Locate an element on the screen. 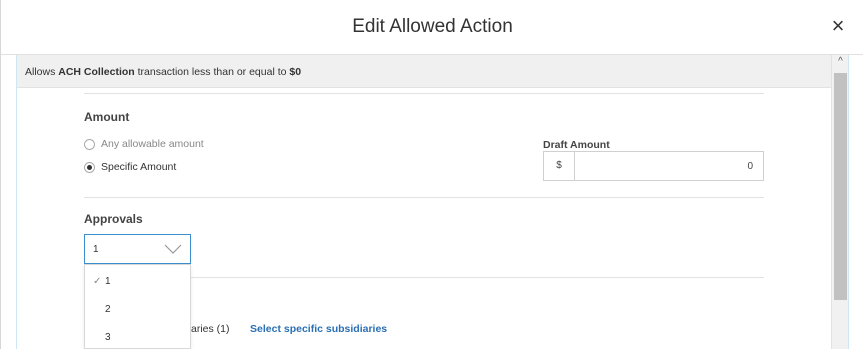 Image resolution: width=863 pixels, height=349 pixels. approvals-selected-value: 1 is located at coordinates (96, 249).